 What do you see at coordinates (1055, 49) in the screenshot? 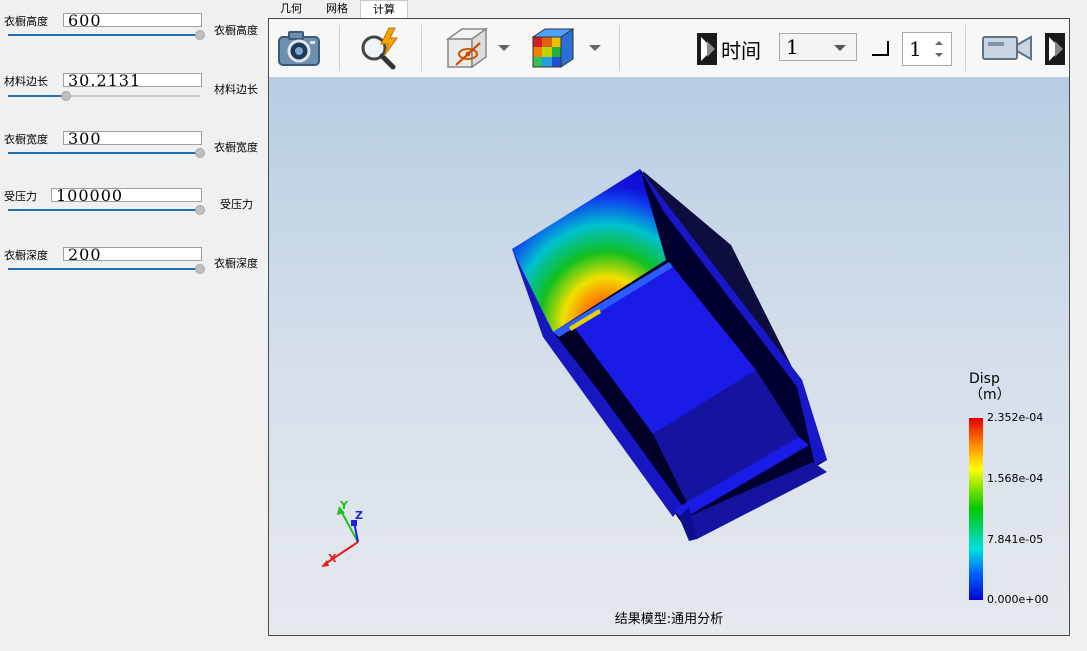
I see `scroll-right-arrow-icon` at bounding box center [1055, 49].